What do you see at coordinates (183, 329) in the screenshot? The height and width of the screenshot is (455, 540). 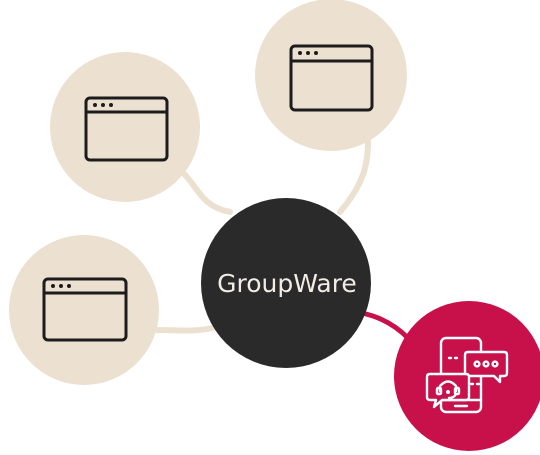 I see `connector-left` at bounding box center [183, 329].